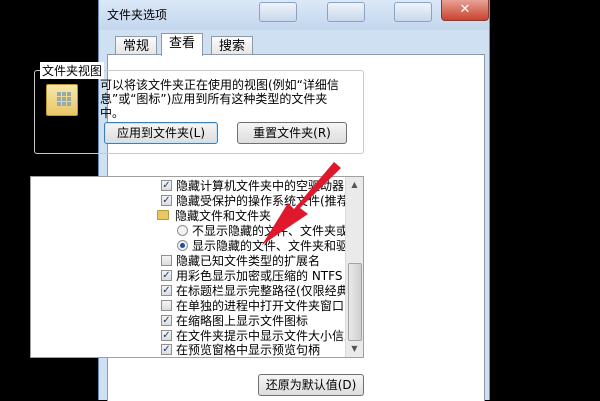 The image size is (600, 401). I want to click on tab-general: 常规, so click(136, 46).